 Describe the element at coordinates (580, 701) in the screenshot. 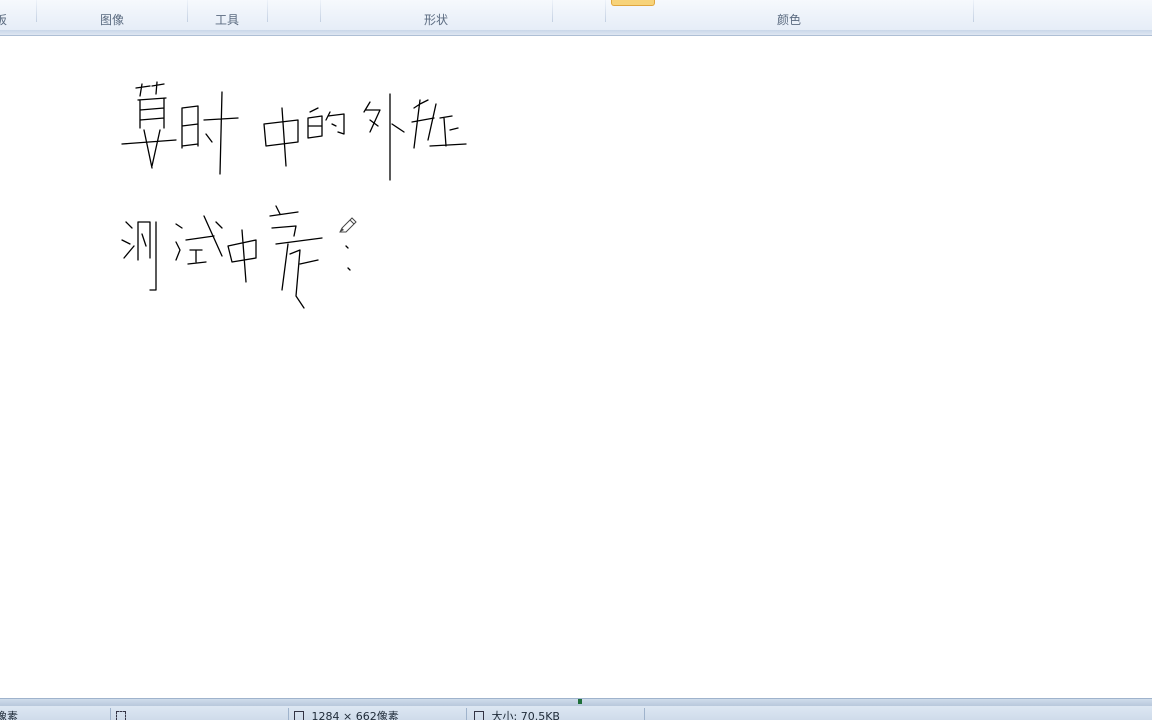

I see `canvas-resize-handle` at that location.